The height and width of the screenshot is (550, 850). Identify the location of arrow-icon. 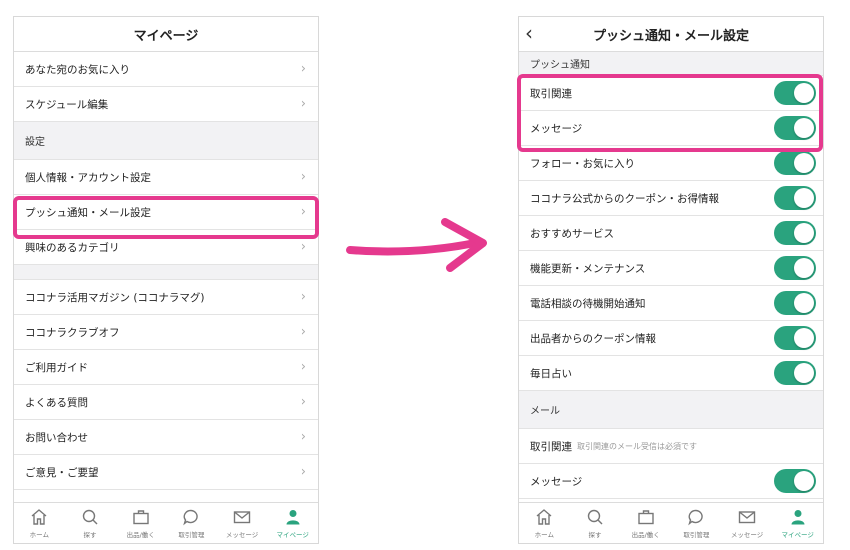
(416, 245).